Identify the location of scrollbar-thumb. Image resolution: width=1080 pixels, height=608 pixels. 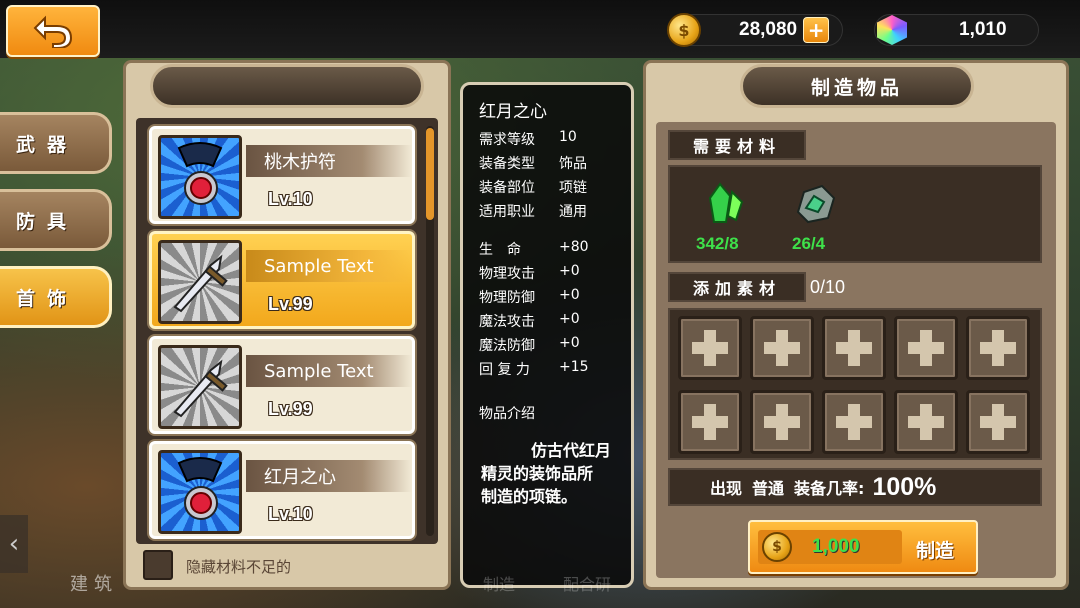
(430, 174).